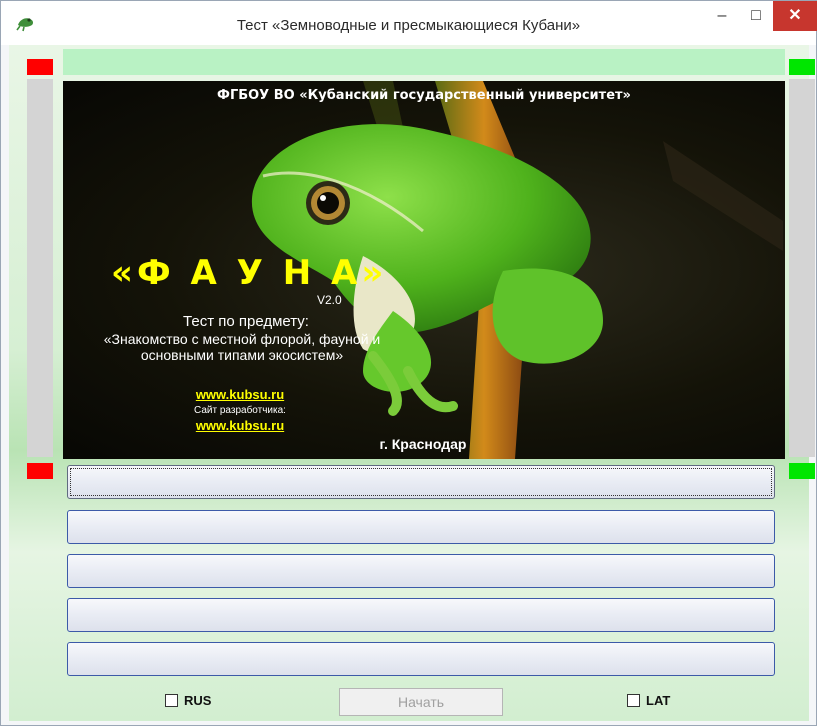 The height and width of the screenshot is (726, 817). Describe the element at coordinates (240, 425) in the screenshot. I see `developer-link: www.kubsu.ru` at that location.